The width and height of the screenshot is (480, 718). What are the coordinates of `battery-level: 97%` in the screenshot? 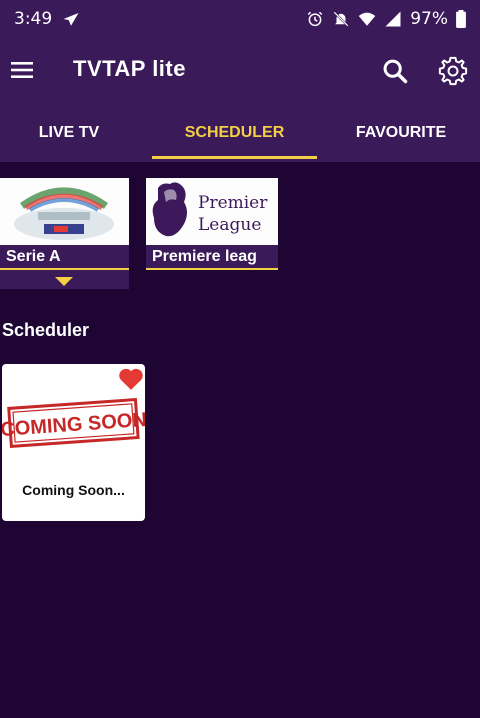 It's located at (429, 19).